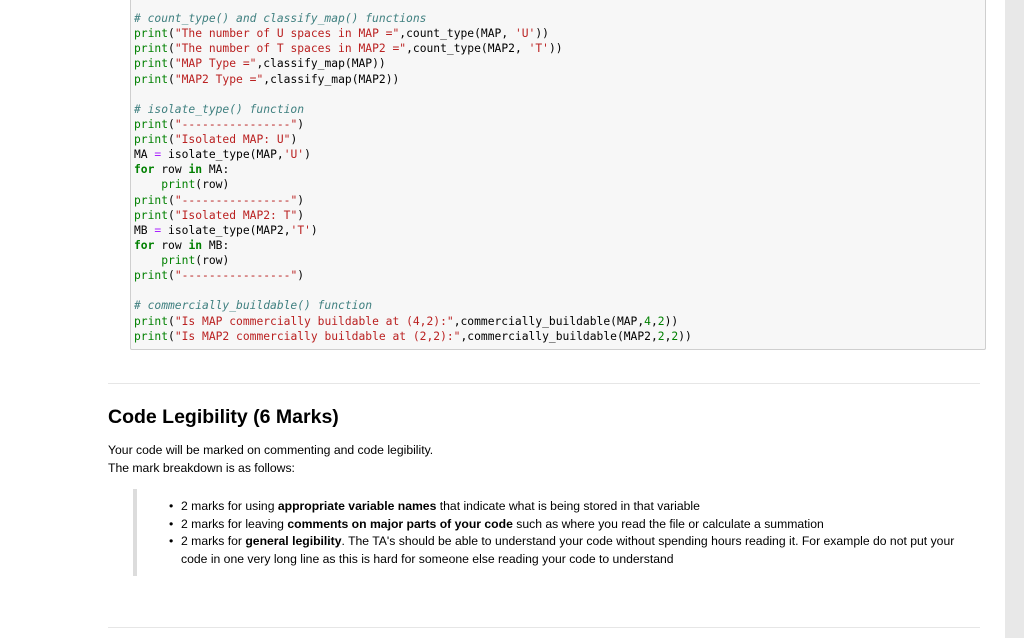 The width and height of the screenshot is (1024, 638). Describe the element at coordinates (219, 109) in the screenshot. I see `code-line: # isolate_type() function` at that location.